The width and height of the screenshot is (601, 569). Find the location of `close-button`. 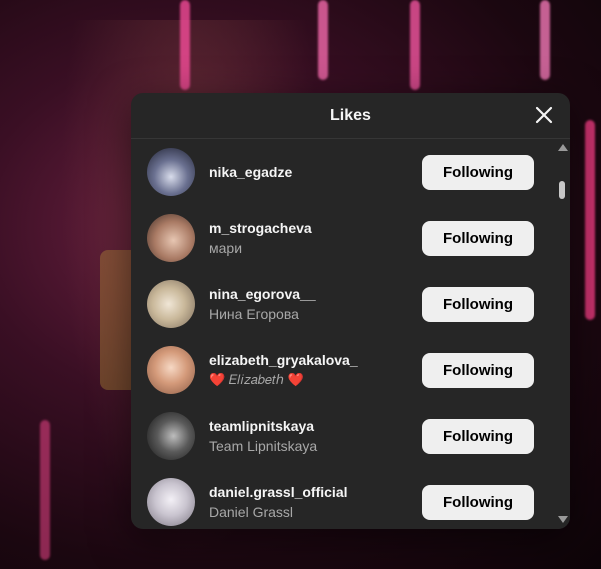

close-button is located at coordinates (544, 115).